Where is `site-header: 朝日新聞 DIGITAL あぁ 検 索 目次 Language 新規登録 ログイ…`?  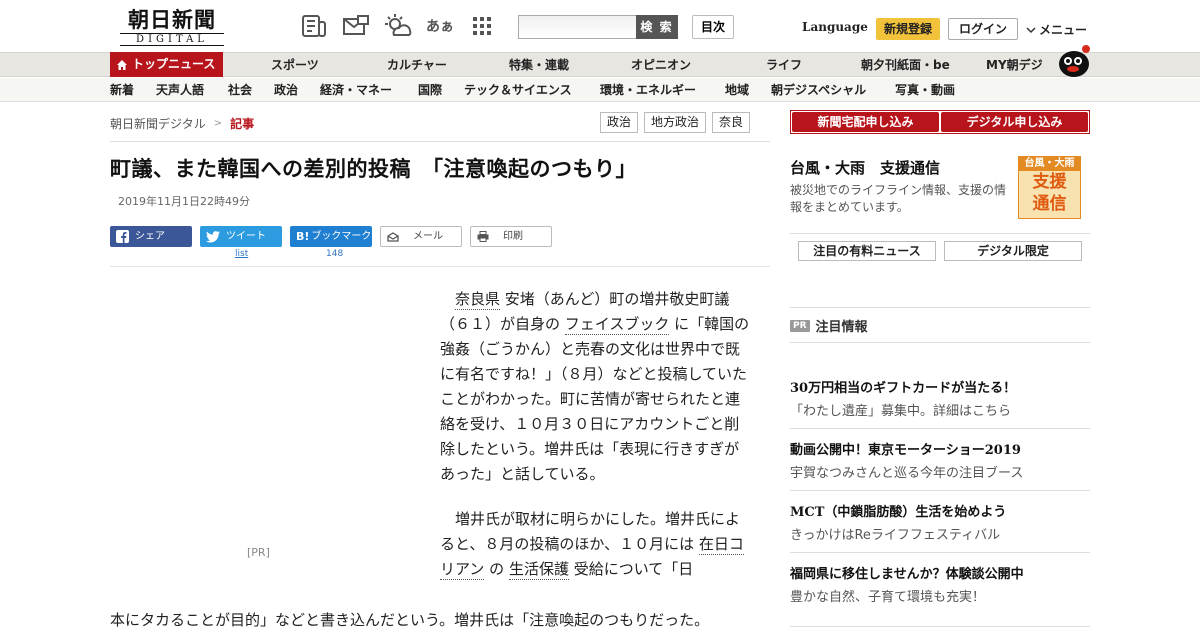 site-header: 朝日新聞 DIGITAL あぁ 検 索 目次 Language 新規登録 ログイ… is located at coordinates (600, 26).